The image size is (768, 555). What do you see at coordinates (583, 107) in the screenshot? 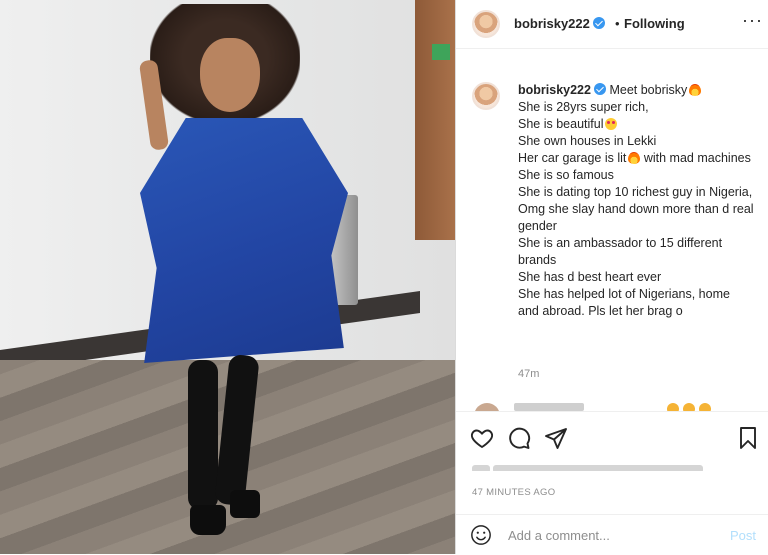
I see `caption-line-2: She is 28yrs super rich,` at bounding box center [583, 107].